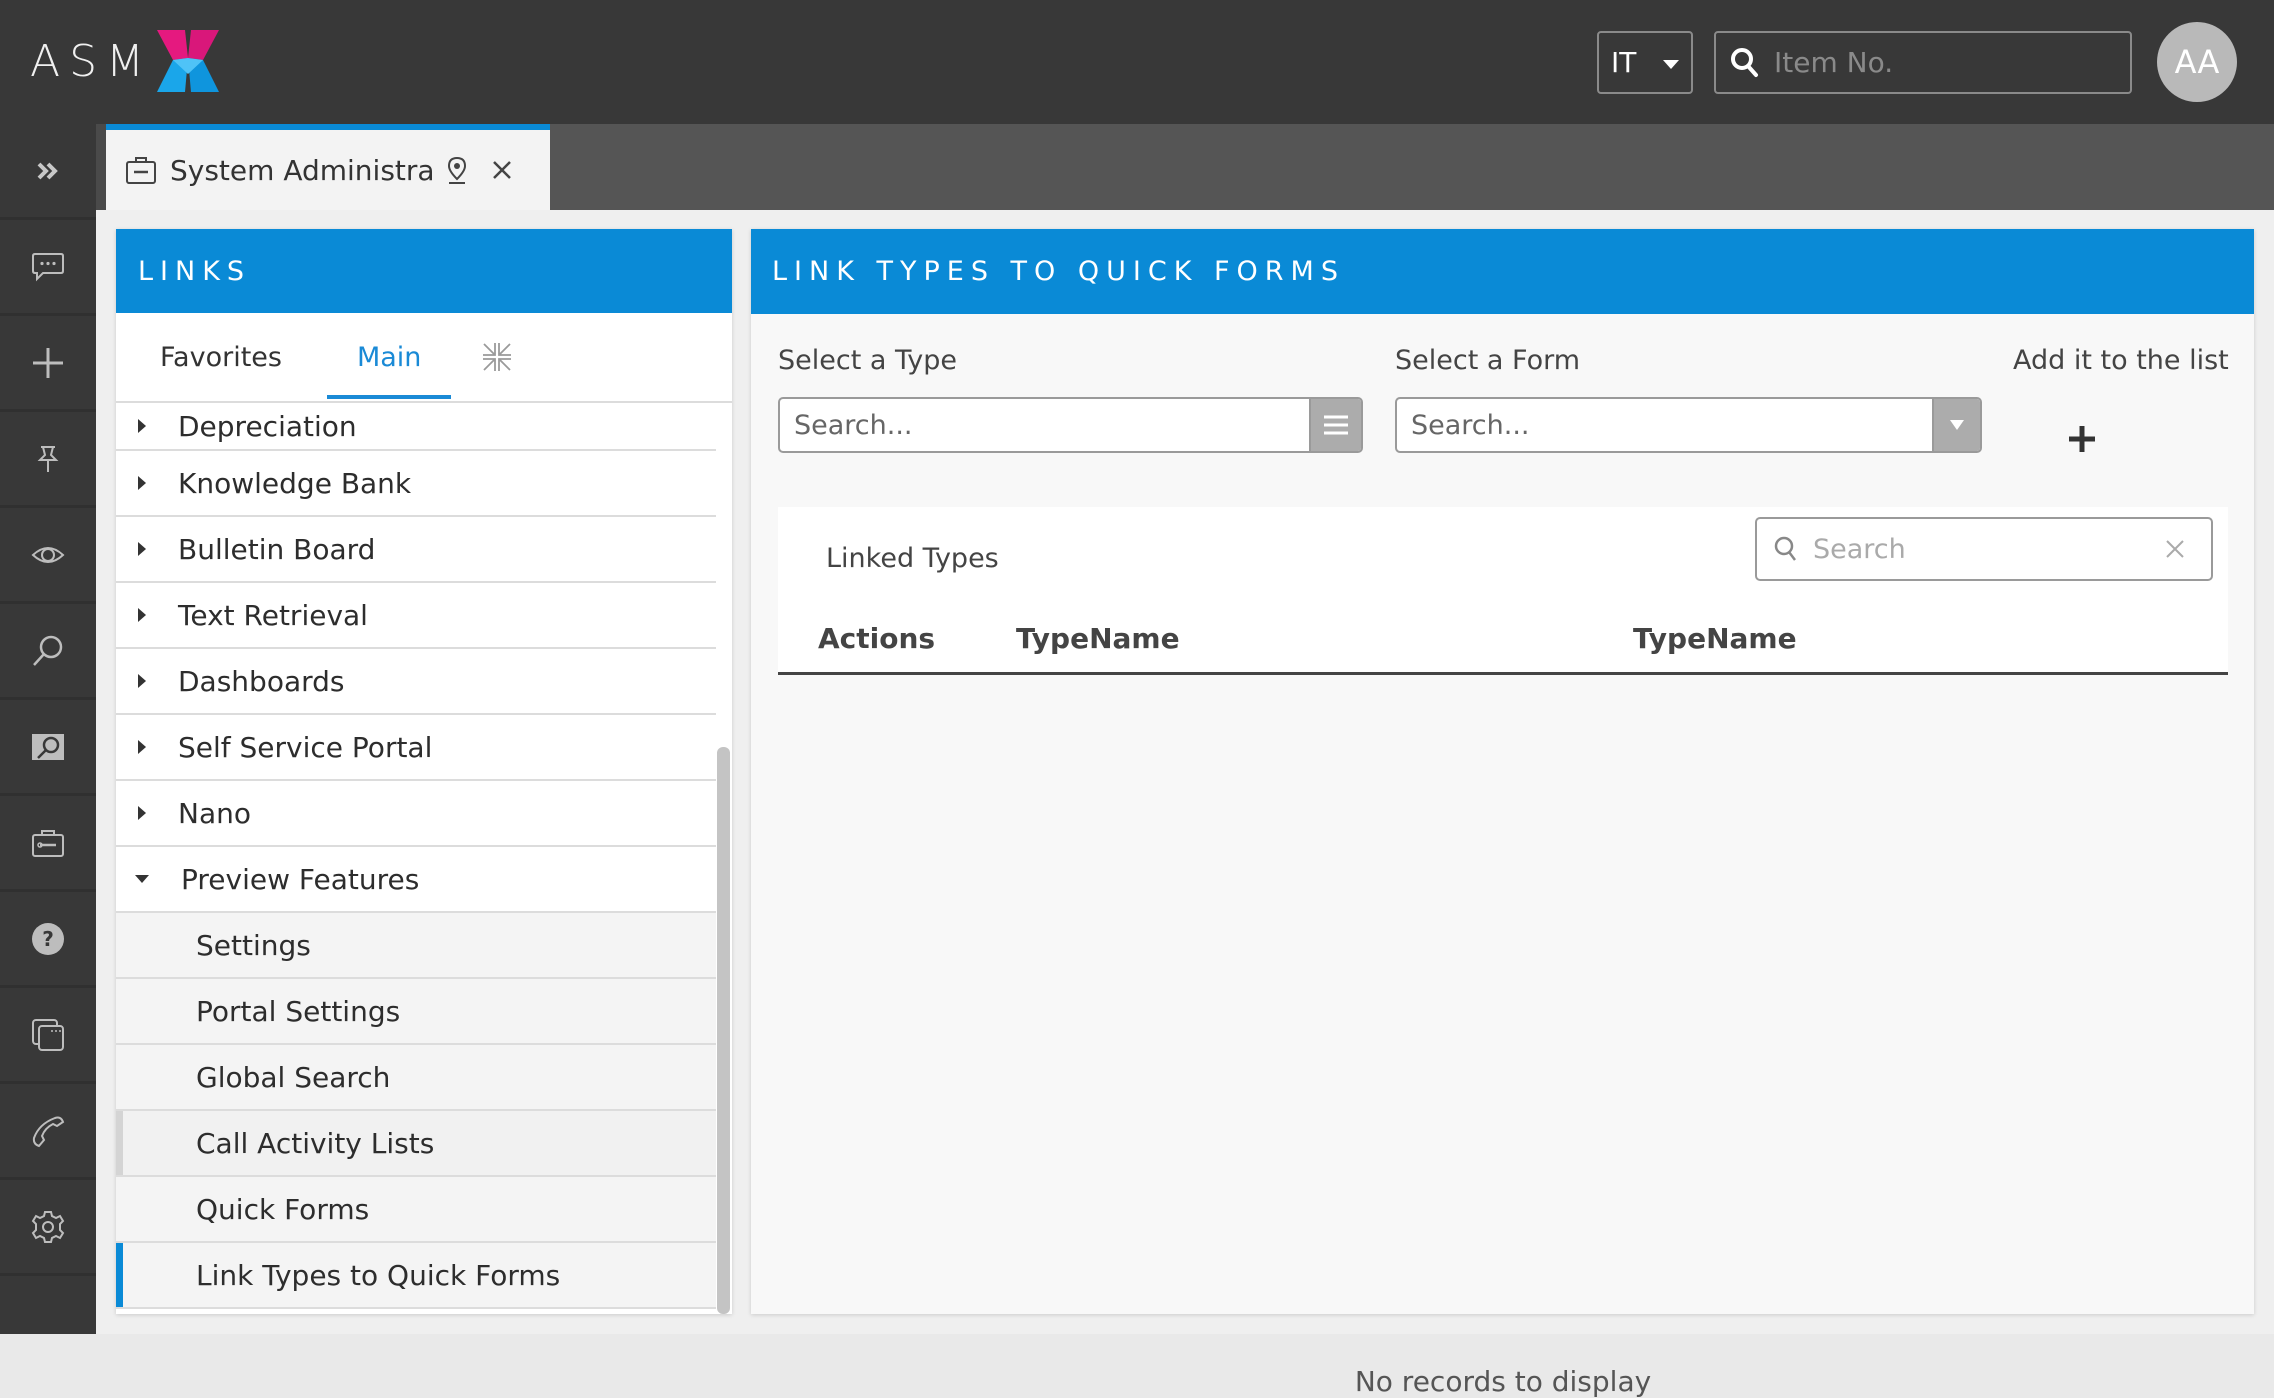  What do you see at coordinates (261, 681) in the screenshot?
I see `tree-item-label: Dashboards` at bounding box center [261, 681].